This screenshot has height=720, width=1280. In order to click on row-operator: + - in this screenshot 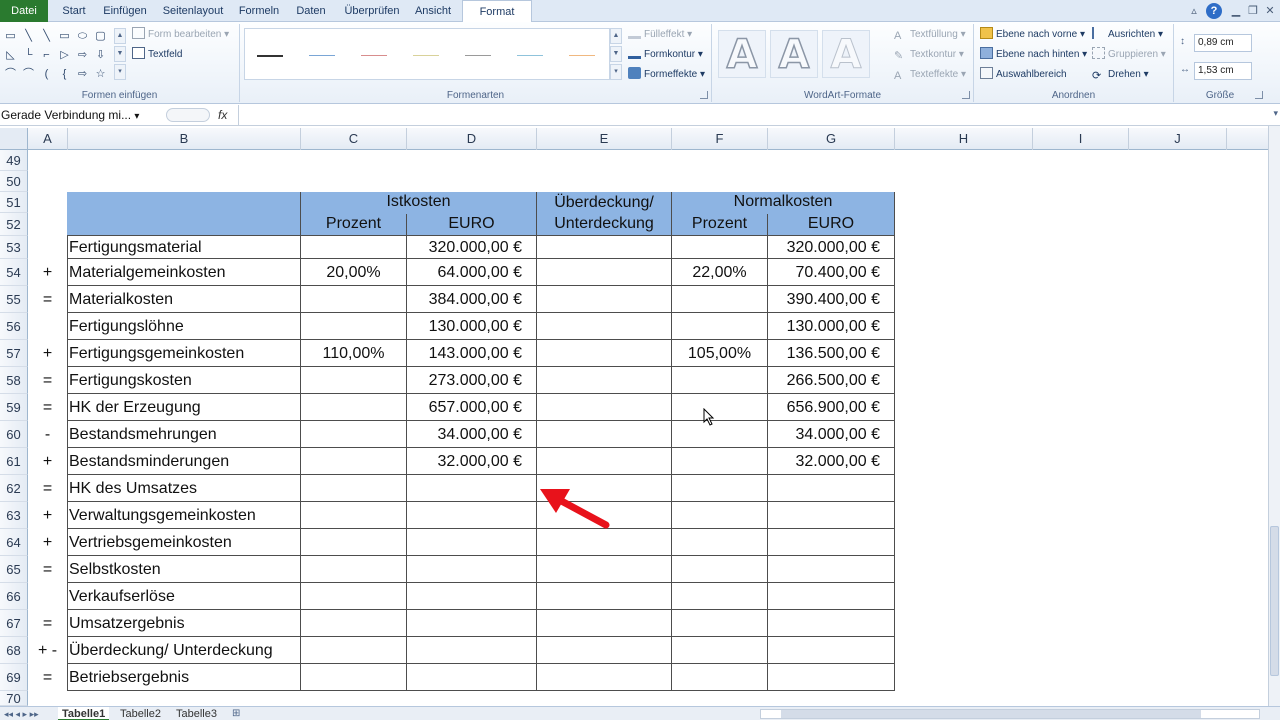, I will do `click(47, 650)`.